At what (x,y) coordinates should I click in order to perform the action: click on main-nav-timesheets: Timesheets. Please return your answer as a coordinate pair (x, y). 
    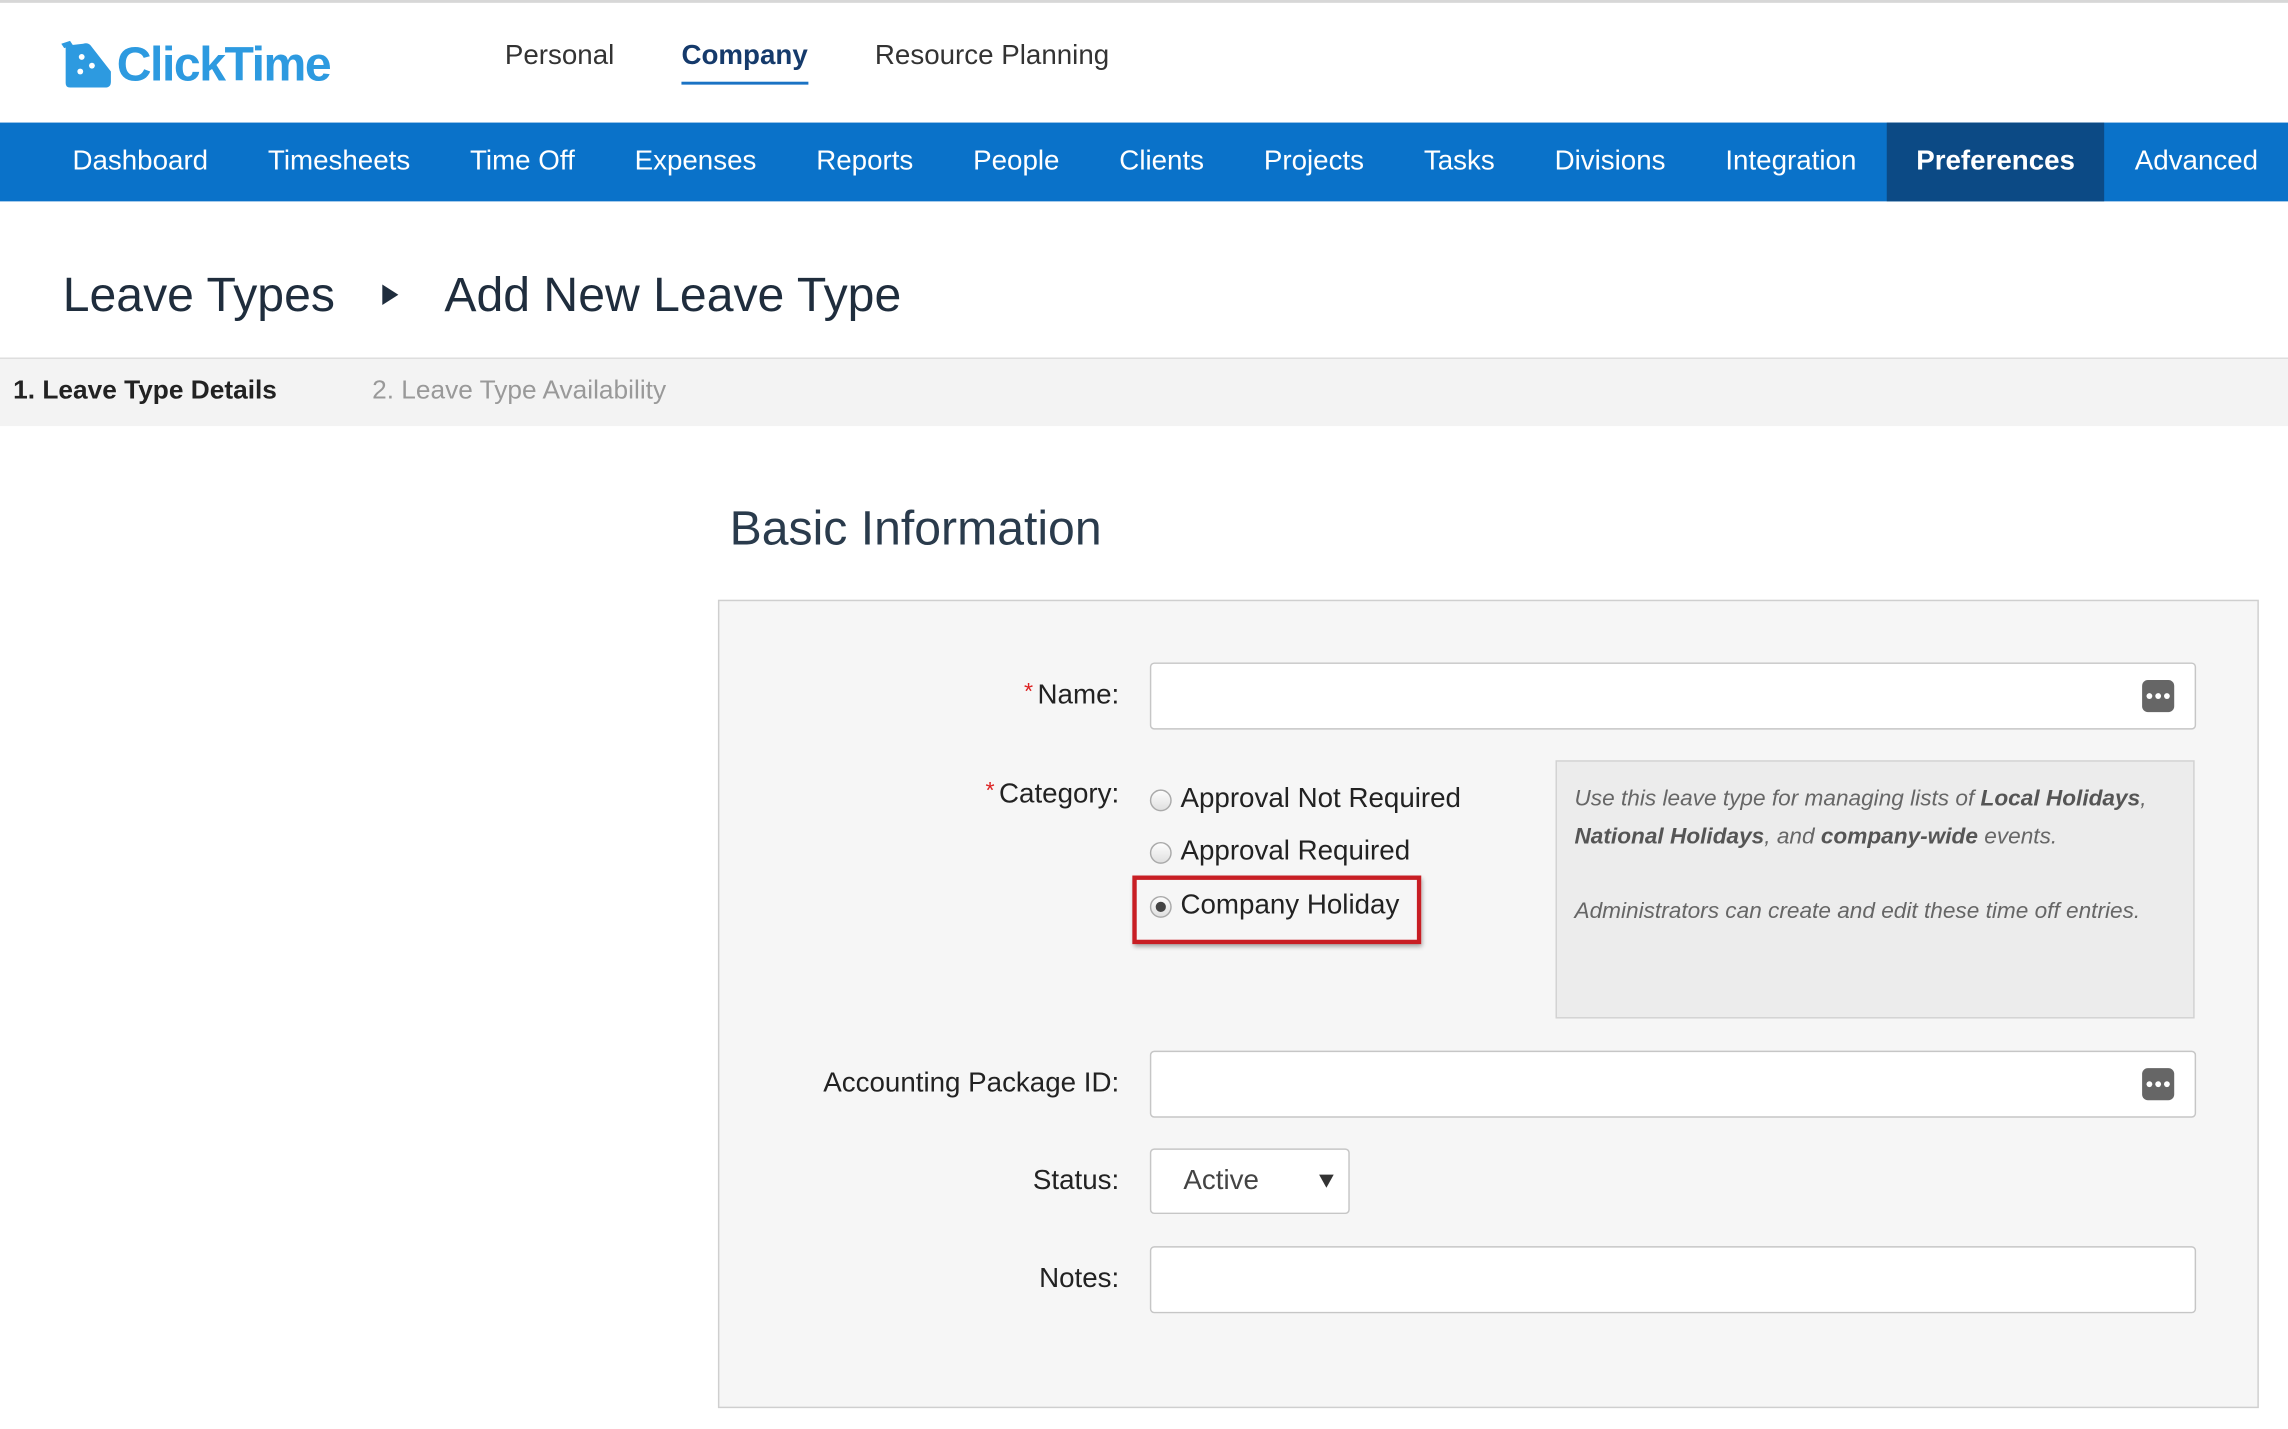
    Looking at the image, I should click on (339, 162).